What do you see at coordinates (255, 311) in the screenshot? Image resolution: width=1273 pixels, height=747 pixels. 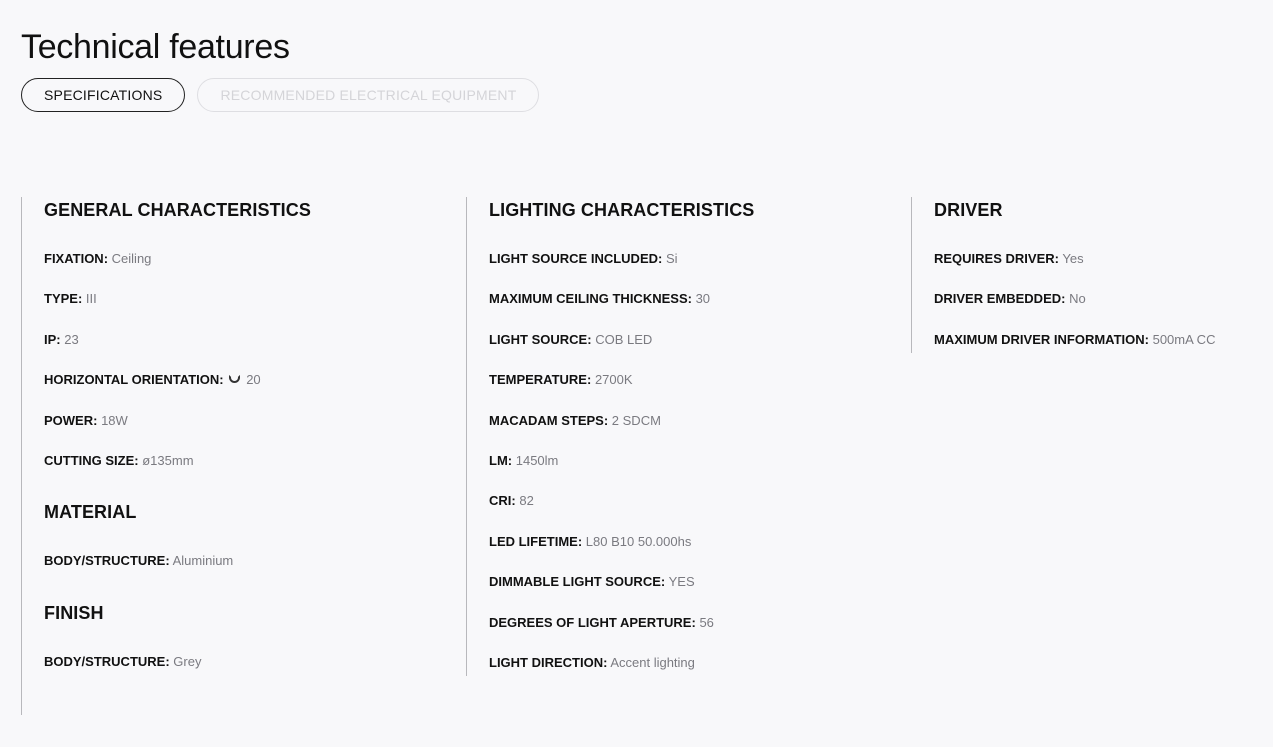 I see `spec-type: TYPE: III` at bounding box center [255, 311].